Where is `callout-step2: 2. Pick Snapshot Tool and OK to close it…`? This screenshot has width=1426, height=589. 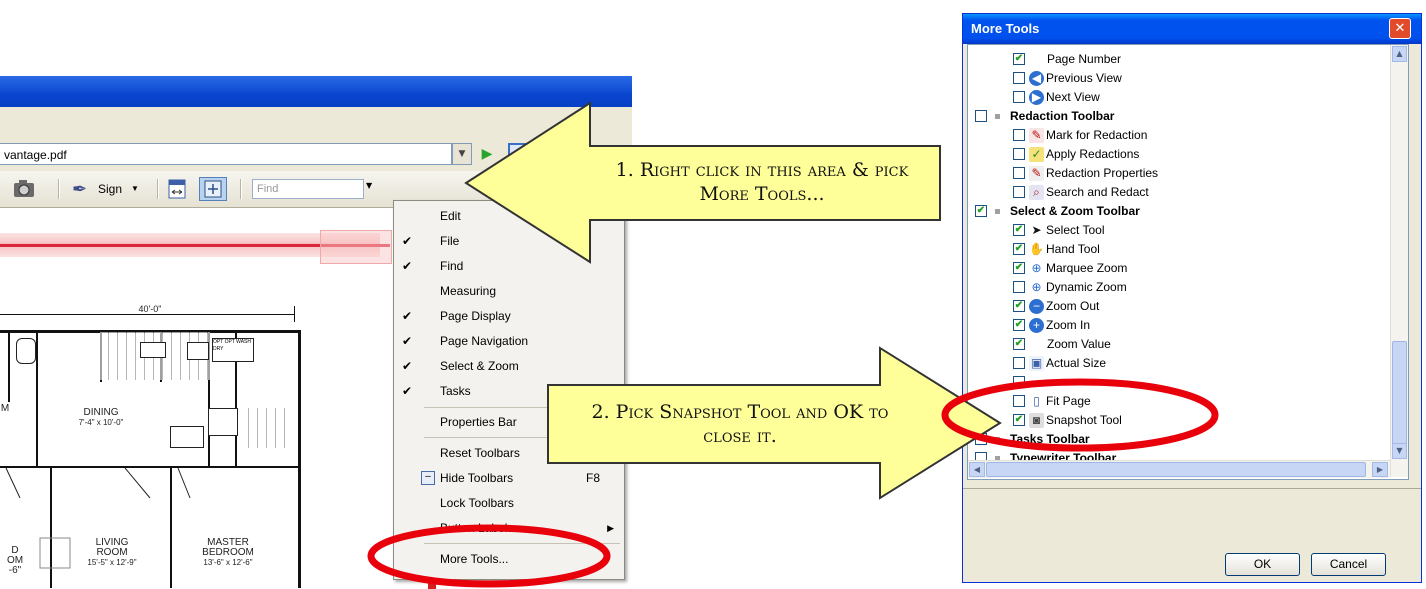
callout-step2: 2. Pick Snapshot Tool and OK to close it… is located at coordinates (740, 424).